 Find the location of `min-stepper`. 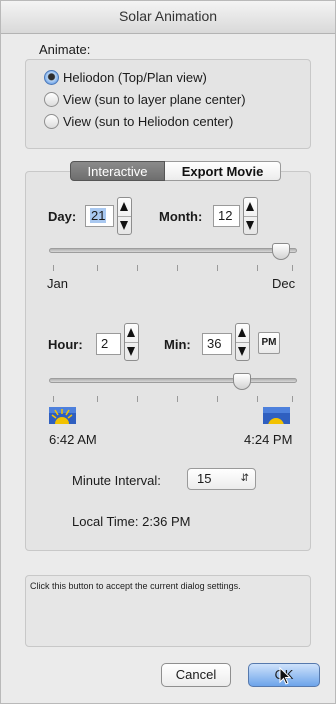

min-stepper is located at coordinates (242, 342).